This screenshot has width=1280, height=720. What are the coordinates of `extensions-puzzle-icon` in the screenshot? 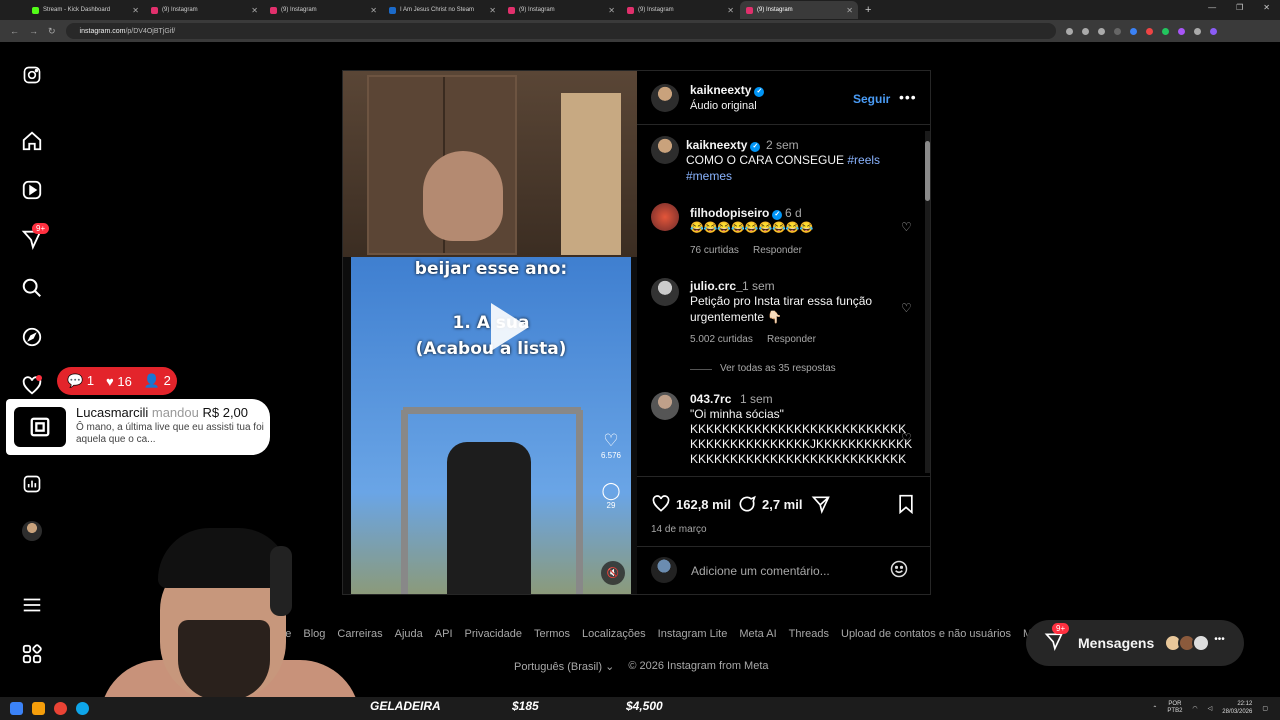 It's located at (1197, 31).